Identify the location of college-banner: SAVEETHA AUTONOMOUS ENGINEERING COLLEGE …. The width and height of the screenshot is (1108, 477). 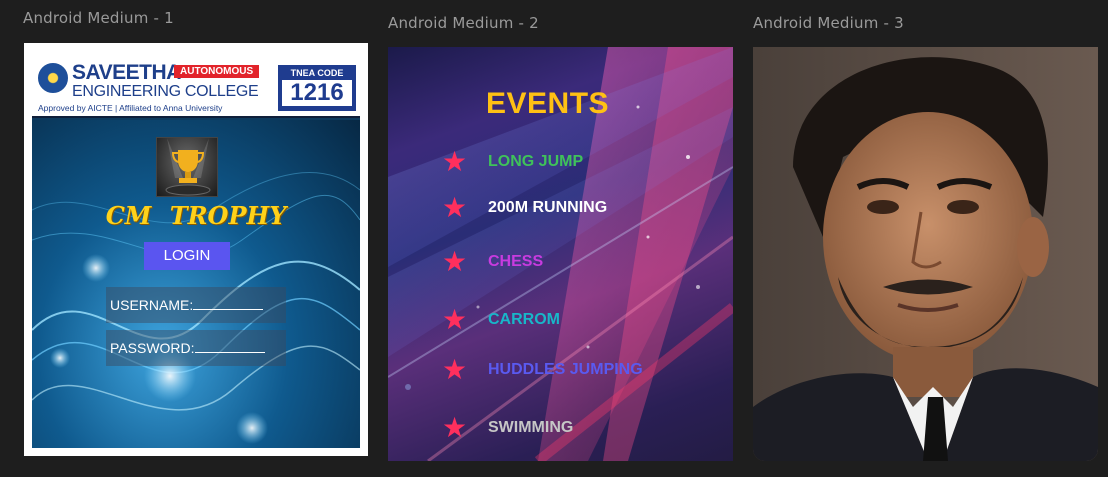
(196, 84).